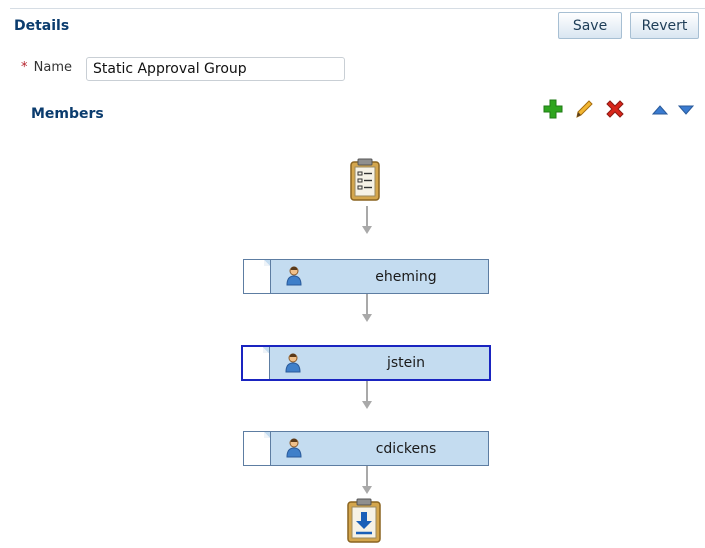  I want to click on move-up-icon, so click(660, 110).